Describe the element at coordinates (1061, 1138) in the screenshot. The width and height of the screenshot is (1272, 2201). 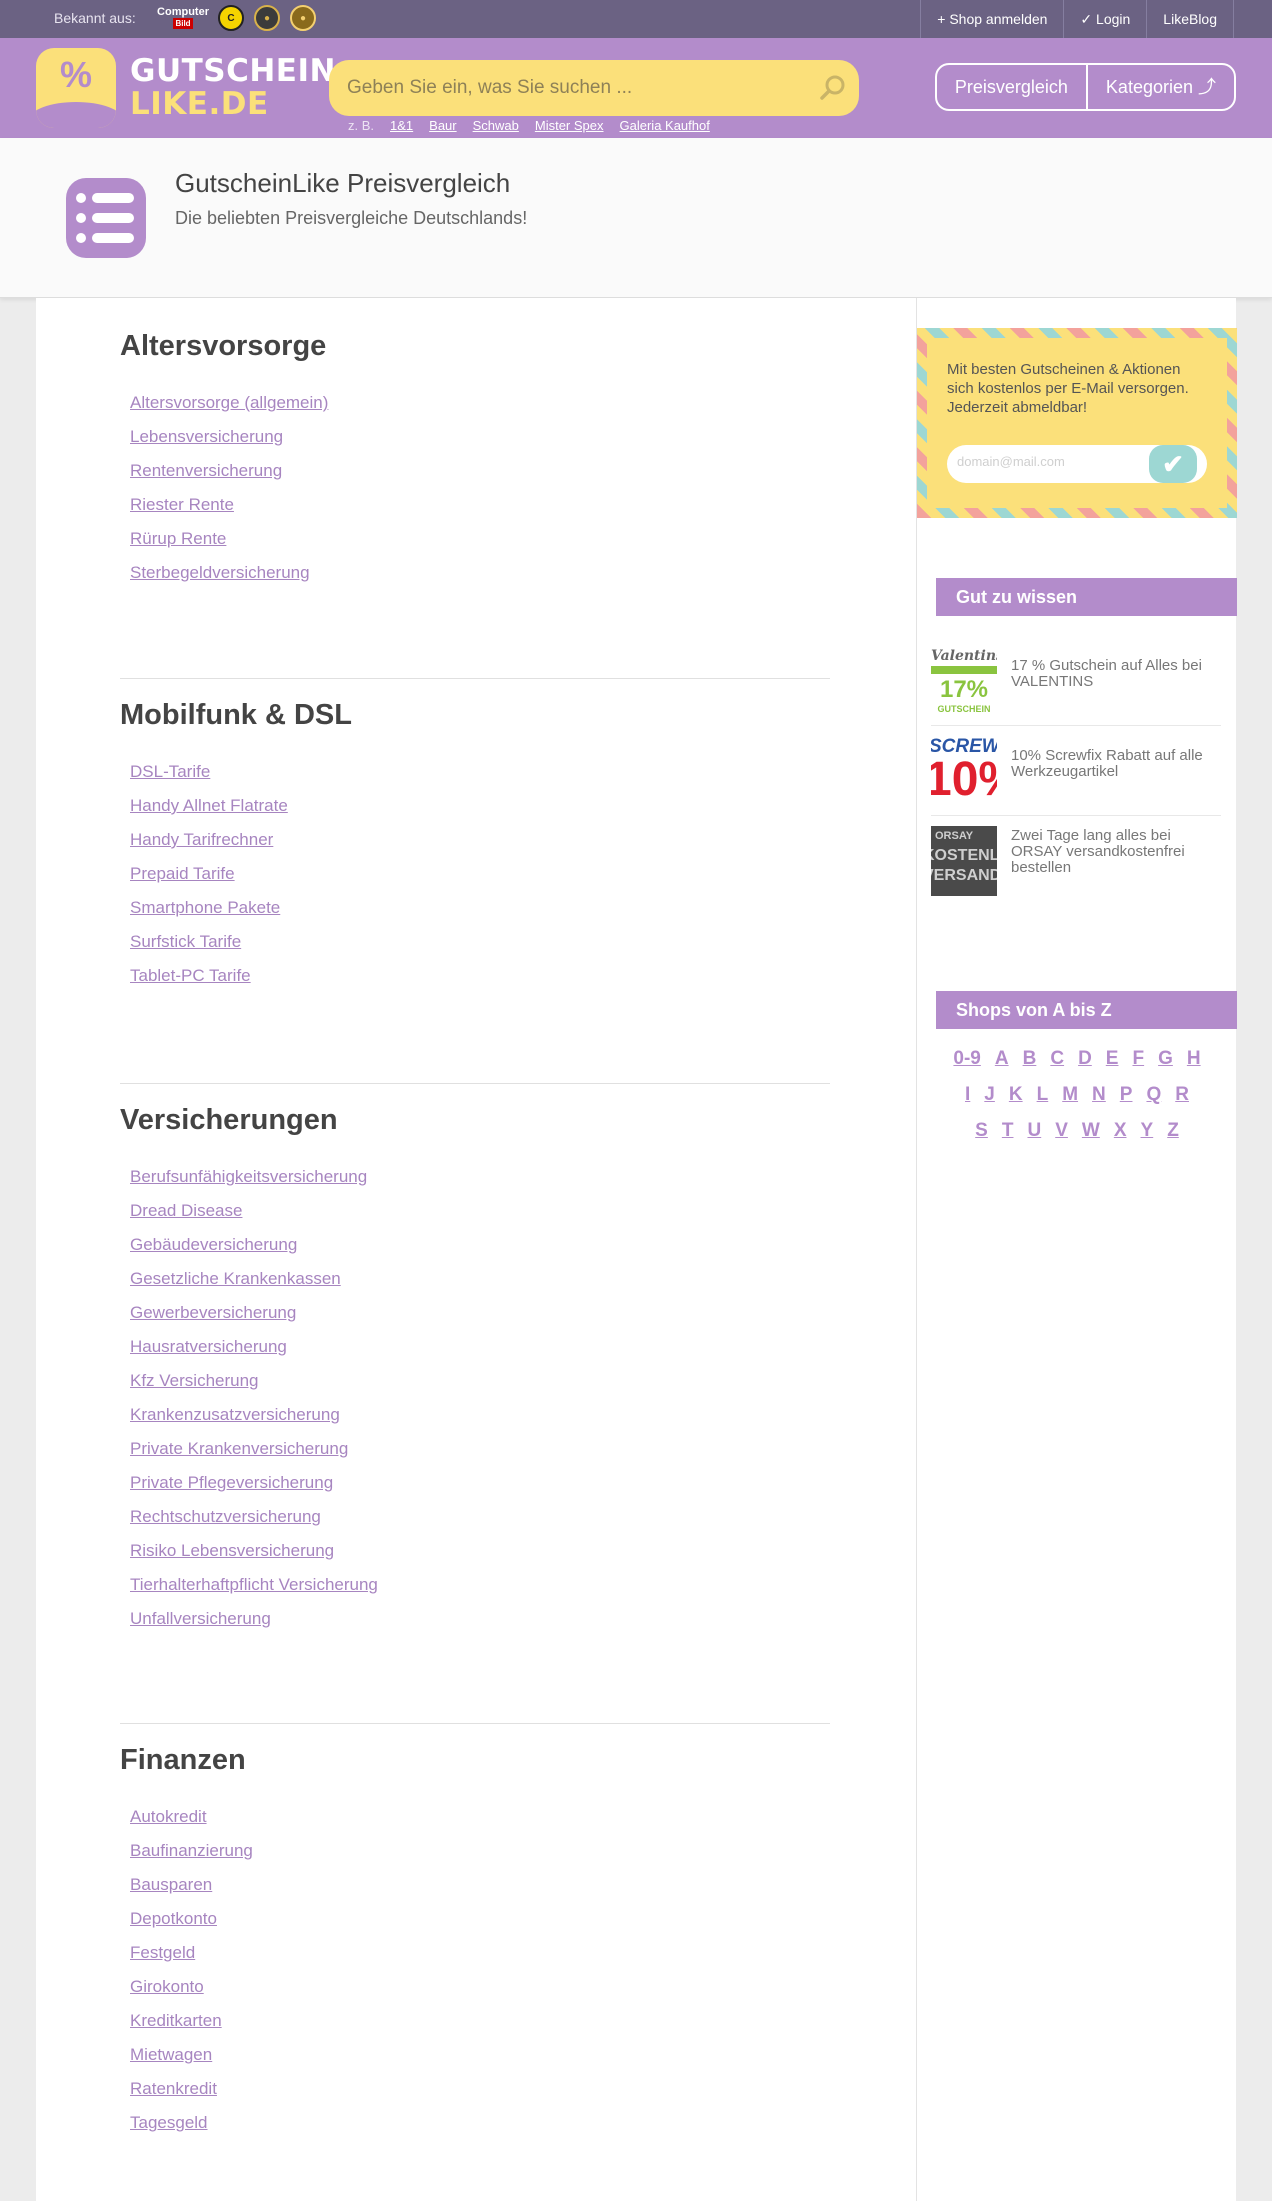
I see `az-letter-link: V` at that location.